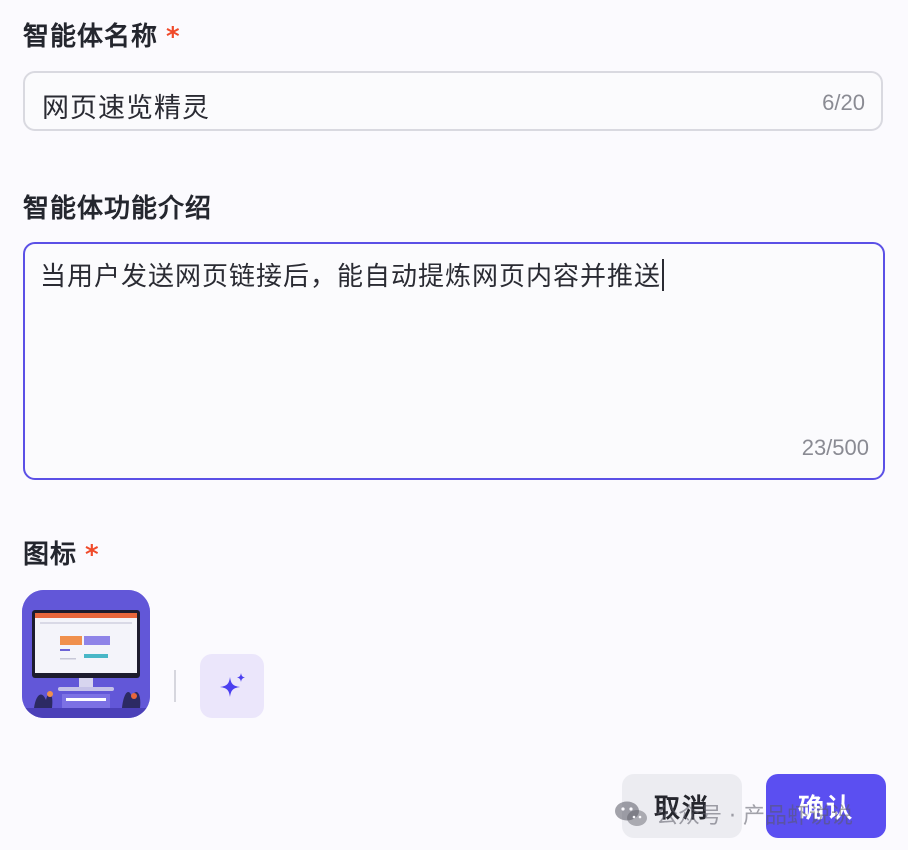 The height and width of the screenshot is (850, 908). What do you see at coordinates (351, 277) in the screenshot?
I see `agent-description-value: 当用户发送网页链接后，能自动提炼网页内容并推送` at bounding box center [351, 277].